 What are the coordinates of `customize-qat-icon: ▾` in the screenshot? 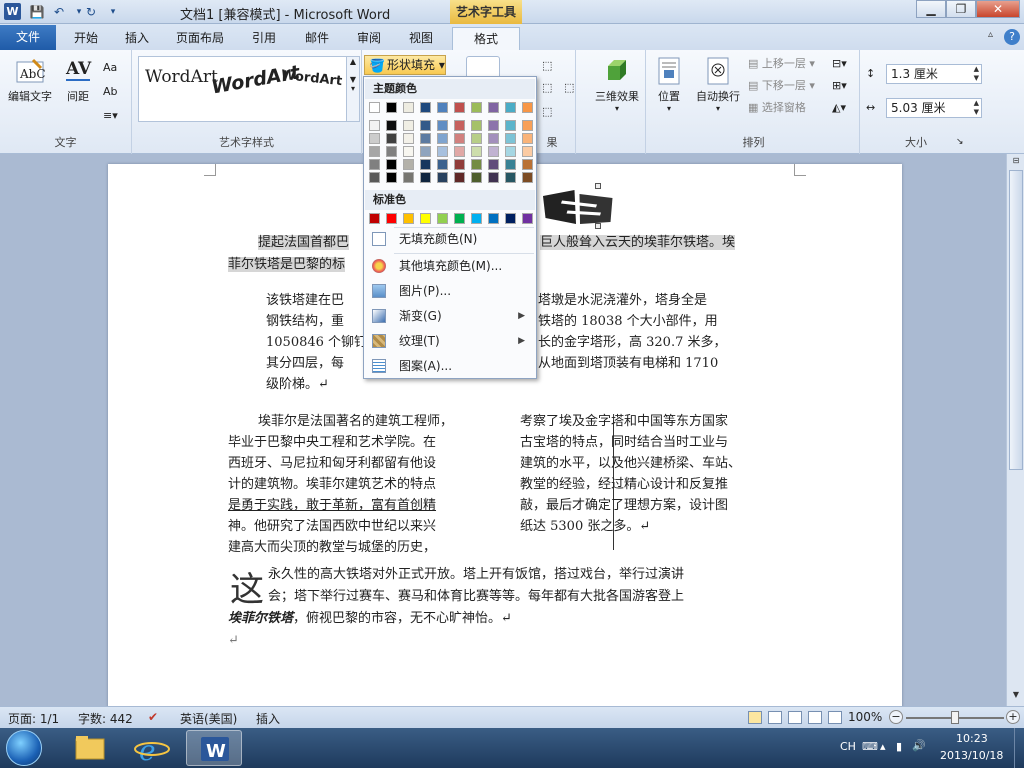 It's located at (113, 12).